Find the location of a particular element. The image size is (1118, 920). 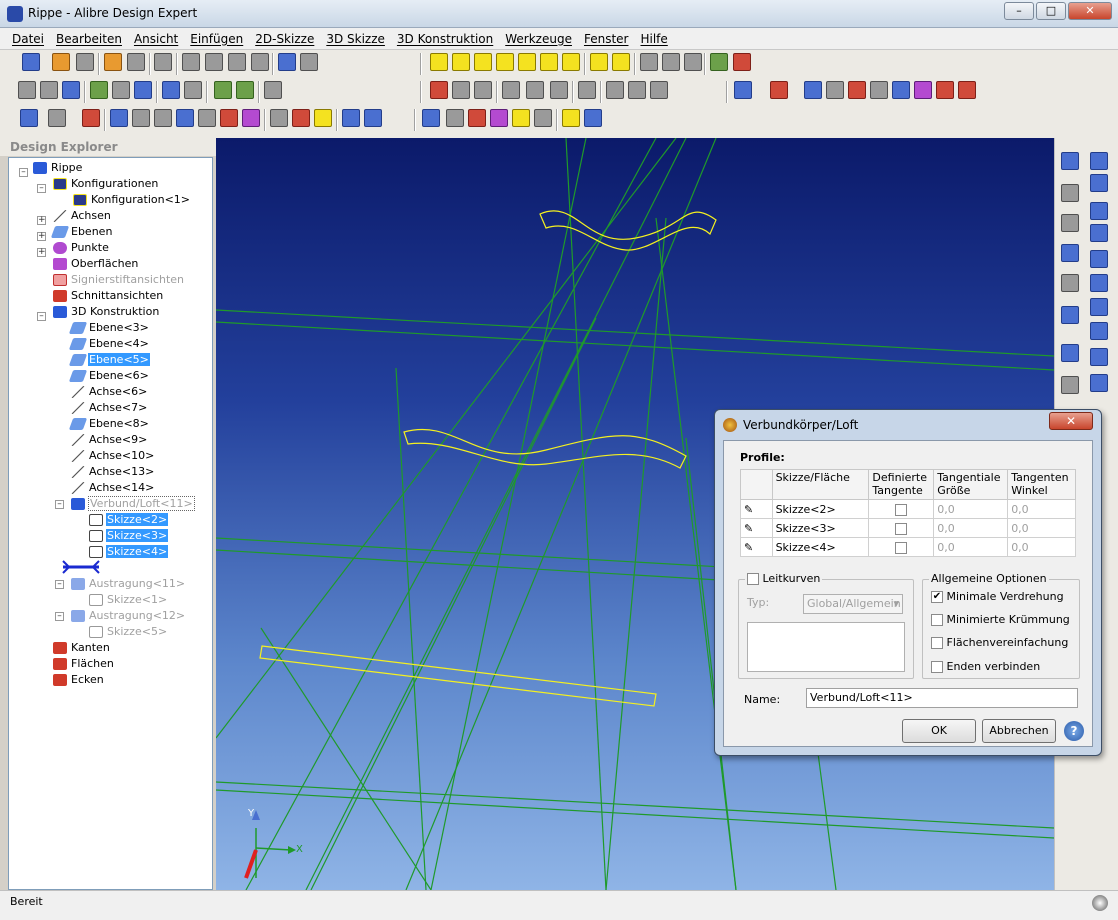

view-front-icon is located at coordinates (439, 62).